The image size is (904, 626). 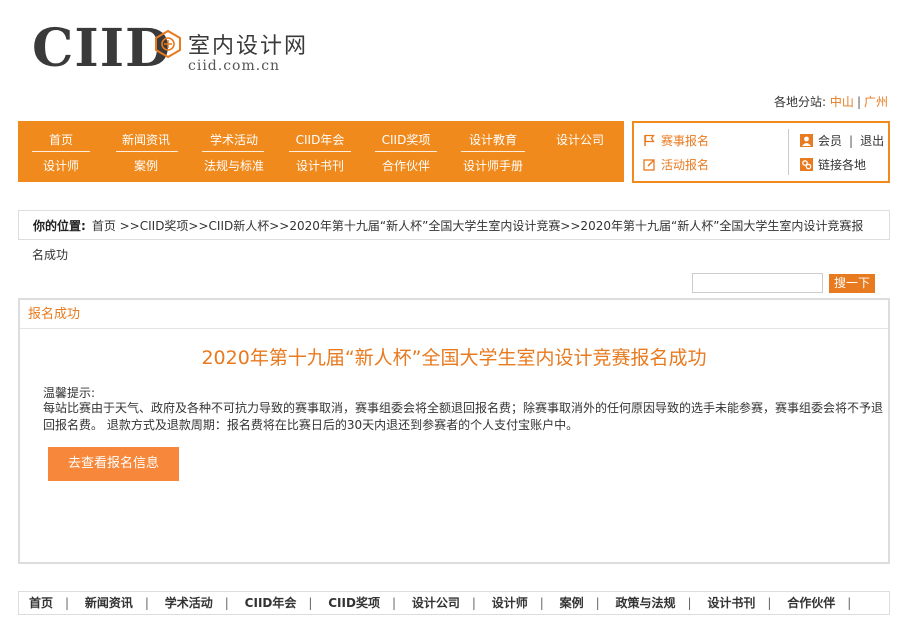 I want to click on link-icon, so click(x=806, y=164).